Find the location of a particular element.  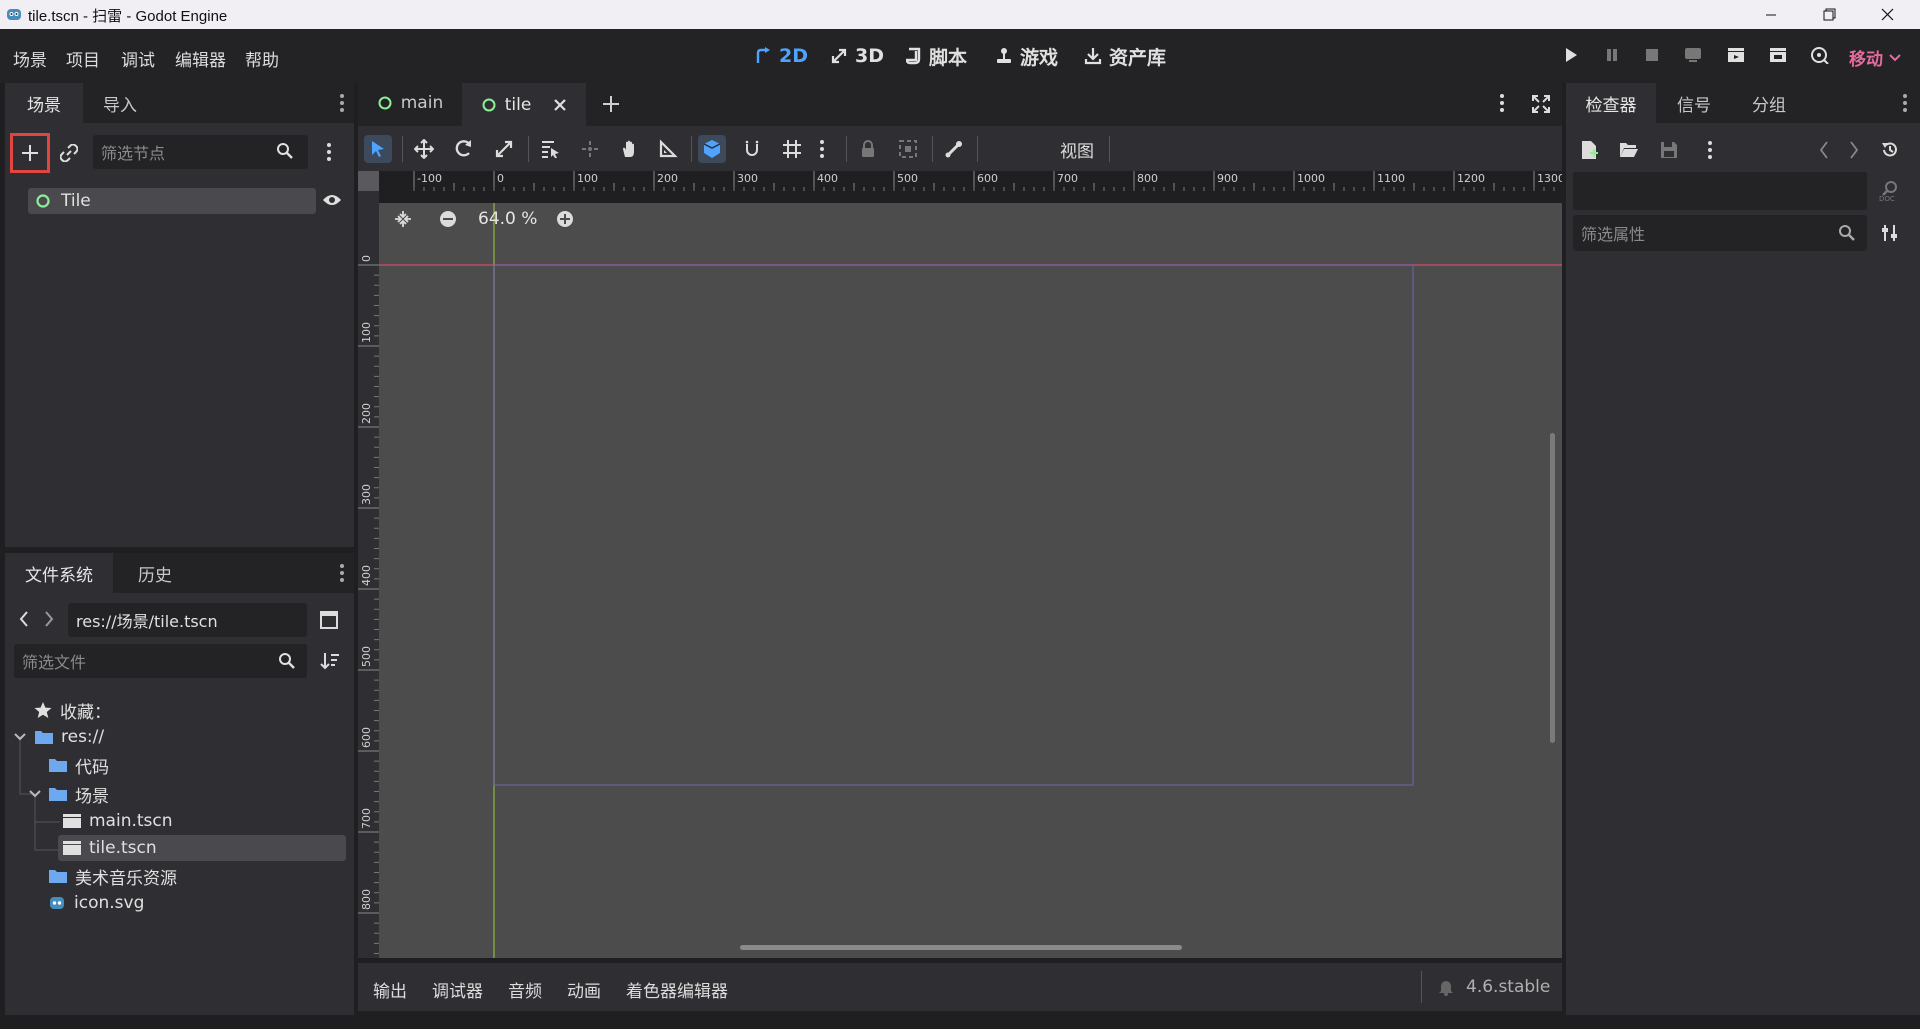

center-view-button is located at coordinates (403, 219).